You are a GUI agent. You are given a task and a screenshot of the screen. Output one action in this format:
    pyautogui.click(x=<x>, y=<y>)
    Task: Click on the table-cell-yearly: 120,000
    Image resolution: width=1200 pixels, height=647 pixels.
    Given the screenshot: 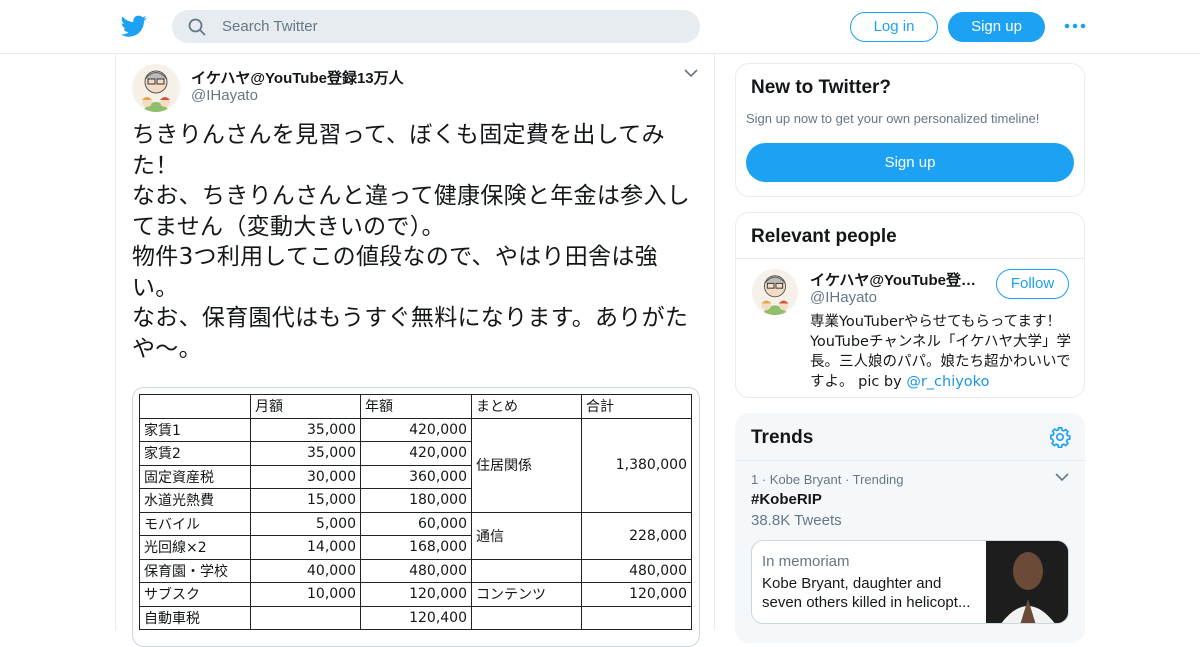 What is the action you would take?
    pyautogui.click(x=416, y=594)
    